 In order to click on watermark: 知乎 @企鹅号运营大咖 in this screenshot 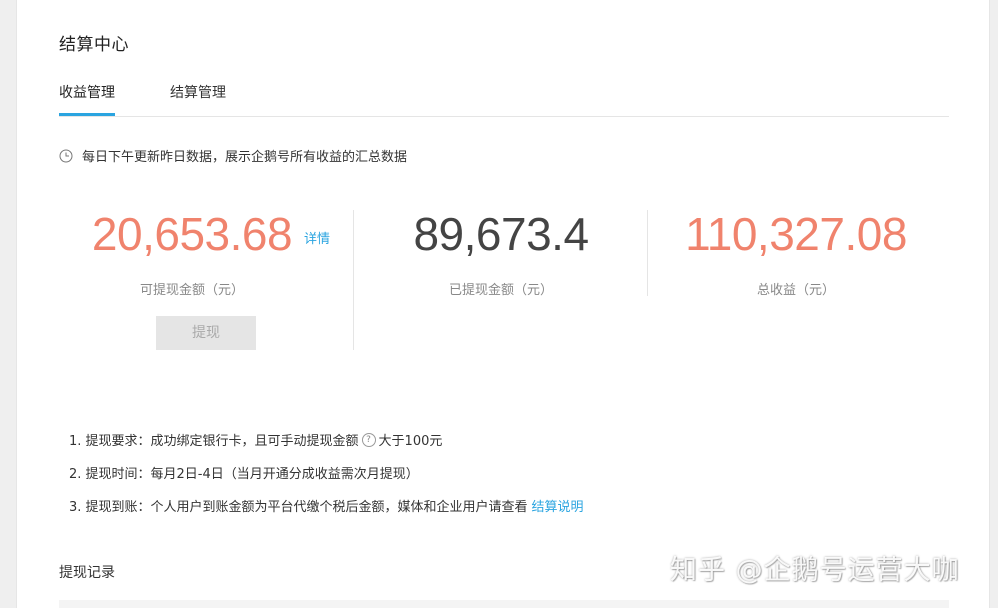, I will do `click(815, 570)`.